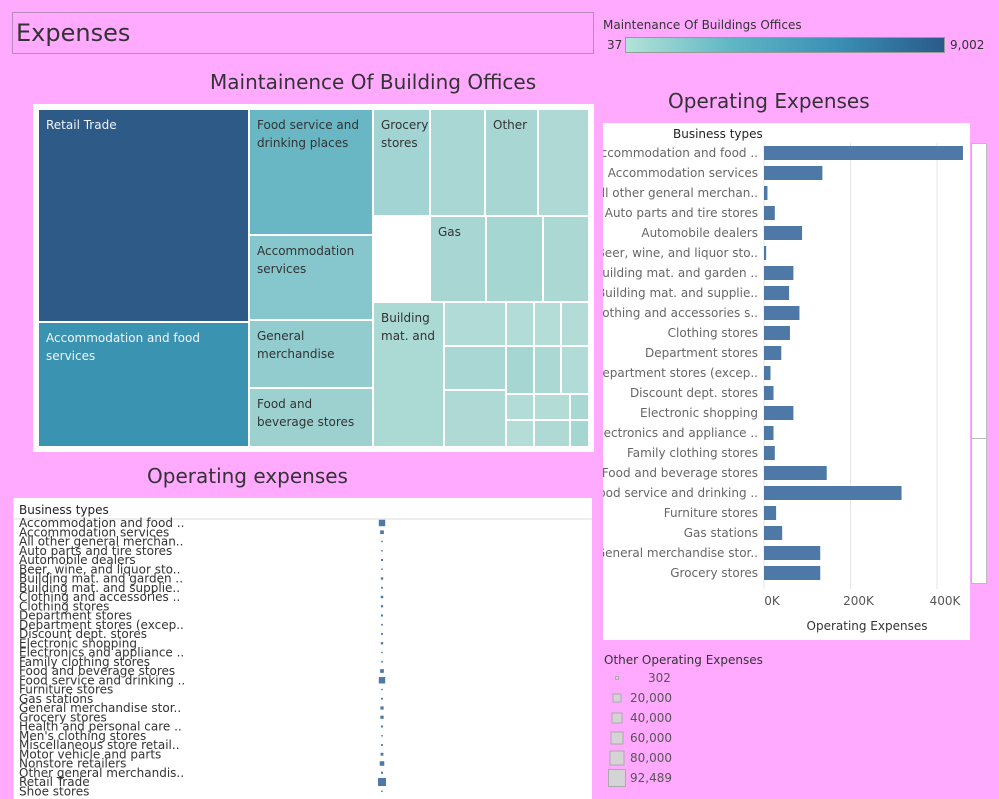 Image resolution: width=999 pixels, height=799 pixels. Describe the element at coordinates (680, 153) in the screenshot. I see `bar-category-label: Accommodation and food ..` at that location.